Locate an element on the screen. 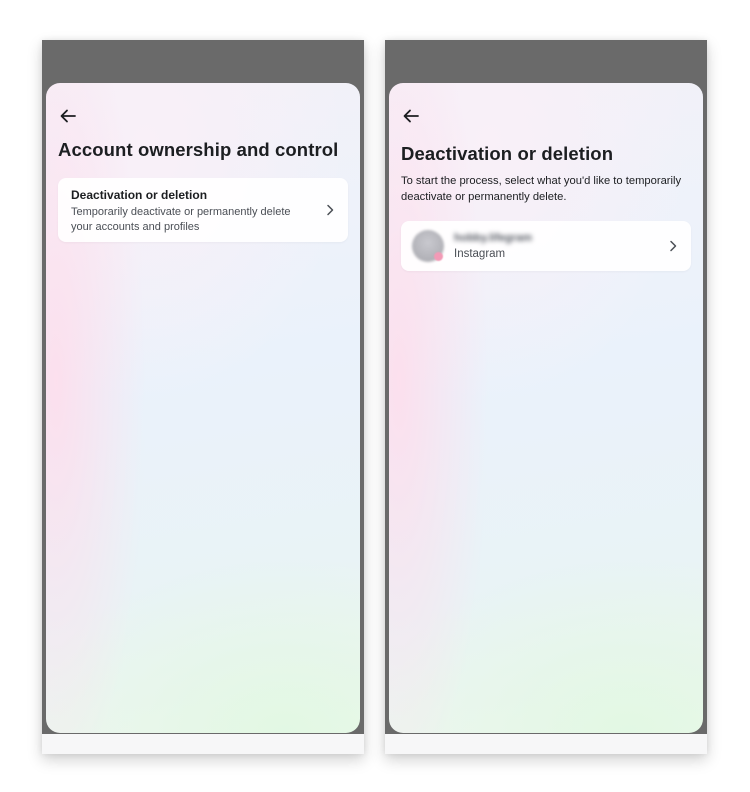 Image resolution: width=750 pixels, height=792 pixels. option-title: Deactivation or deletion is located at coordinates (139, 195).